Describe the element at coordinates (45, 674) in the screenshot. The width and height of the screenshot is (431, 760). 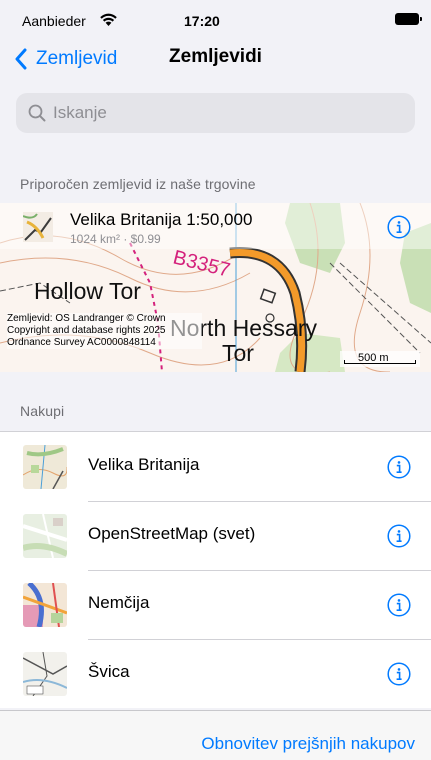
I see `ch-map-thumbnail-icon` at that location.